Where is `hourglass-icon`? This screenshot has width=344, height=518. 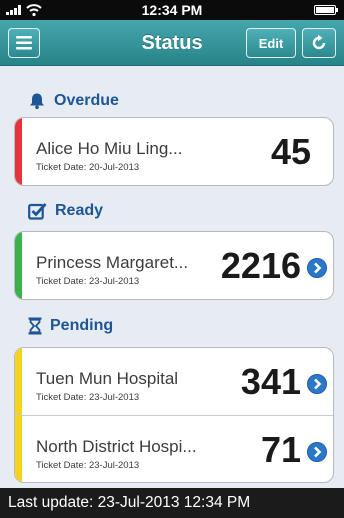 hourglass-icon is located at coordinates (35, 326).